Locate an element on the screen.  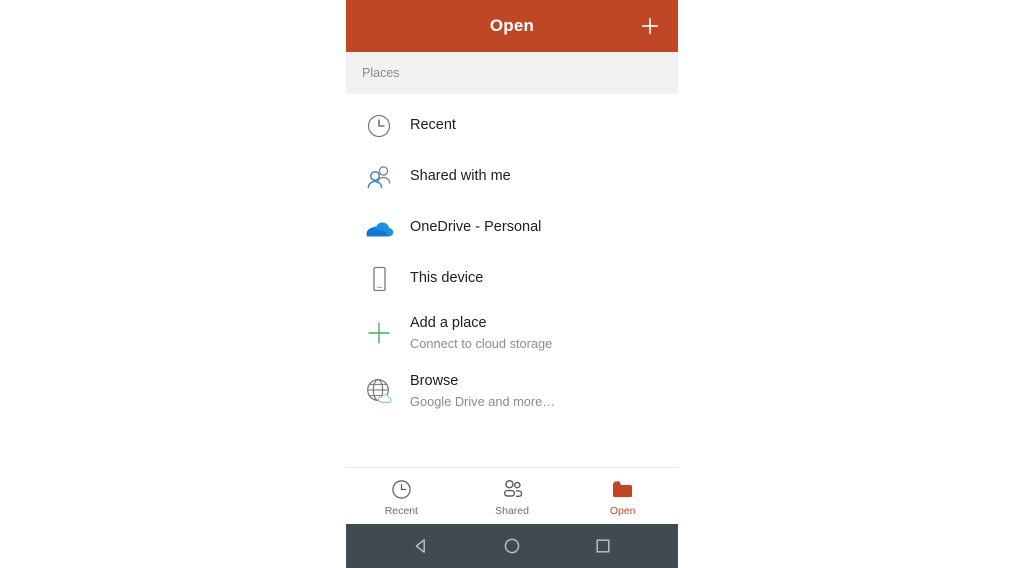
page-title: Open is located at coordinates (512, 25).